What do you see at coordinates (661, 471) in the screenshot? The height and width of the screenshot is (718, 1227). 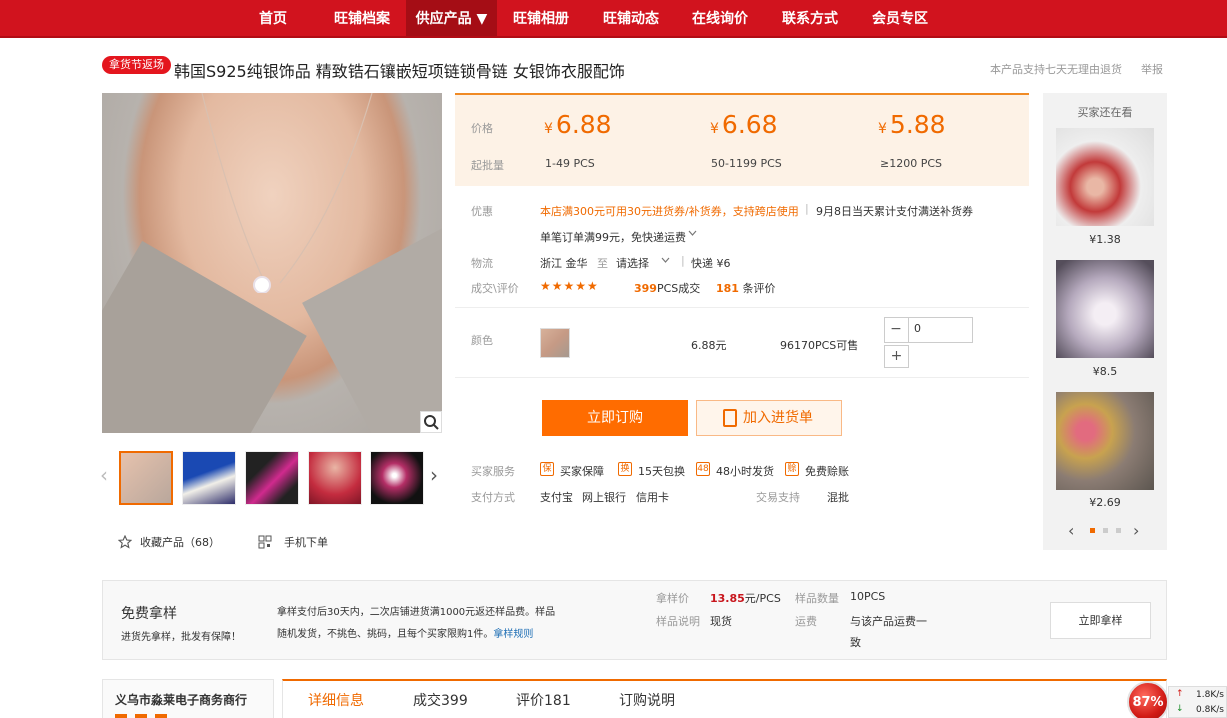 I see `service-item: 15天包换` at bounding box center [661, 471].